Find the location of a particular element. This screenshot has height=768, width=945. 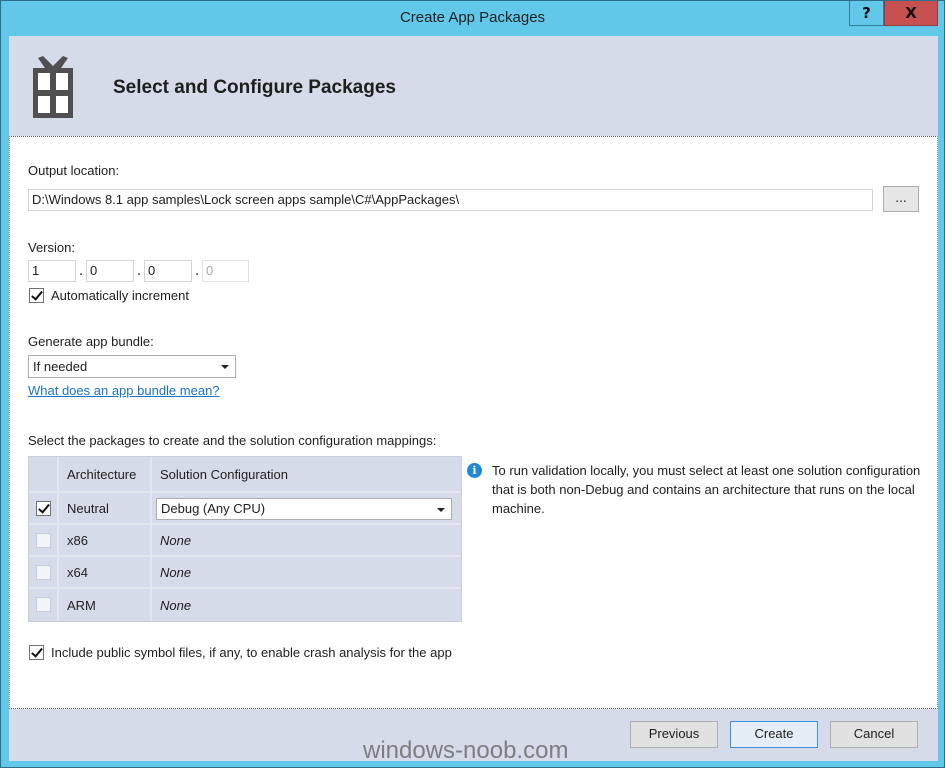

grid-header-select is located at coordinates (44, 475).